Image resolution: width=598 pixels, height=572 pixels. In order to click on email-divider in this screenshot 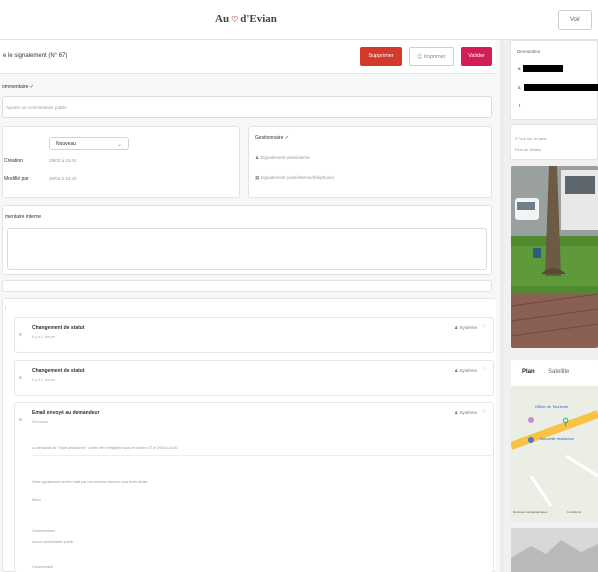, I will do `click(262, 455)`.